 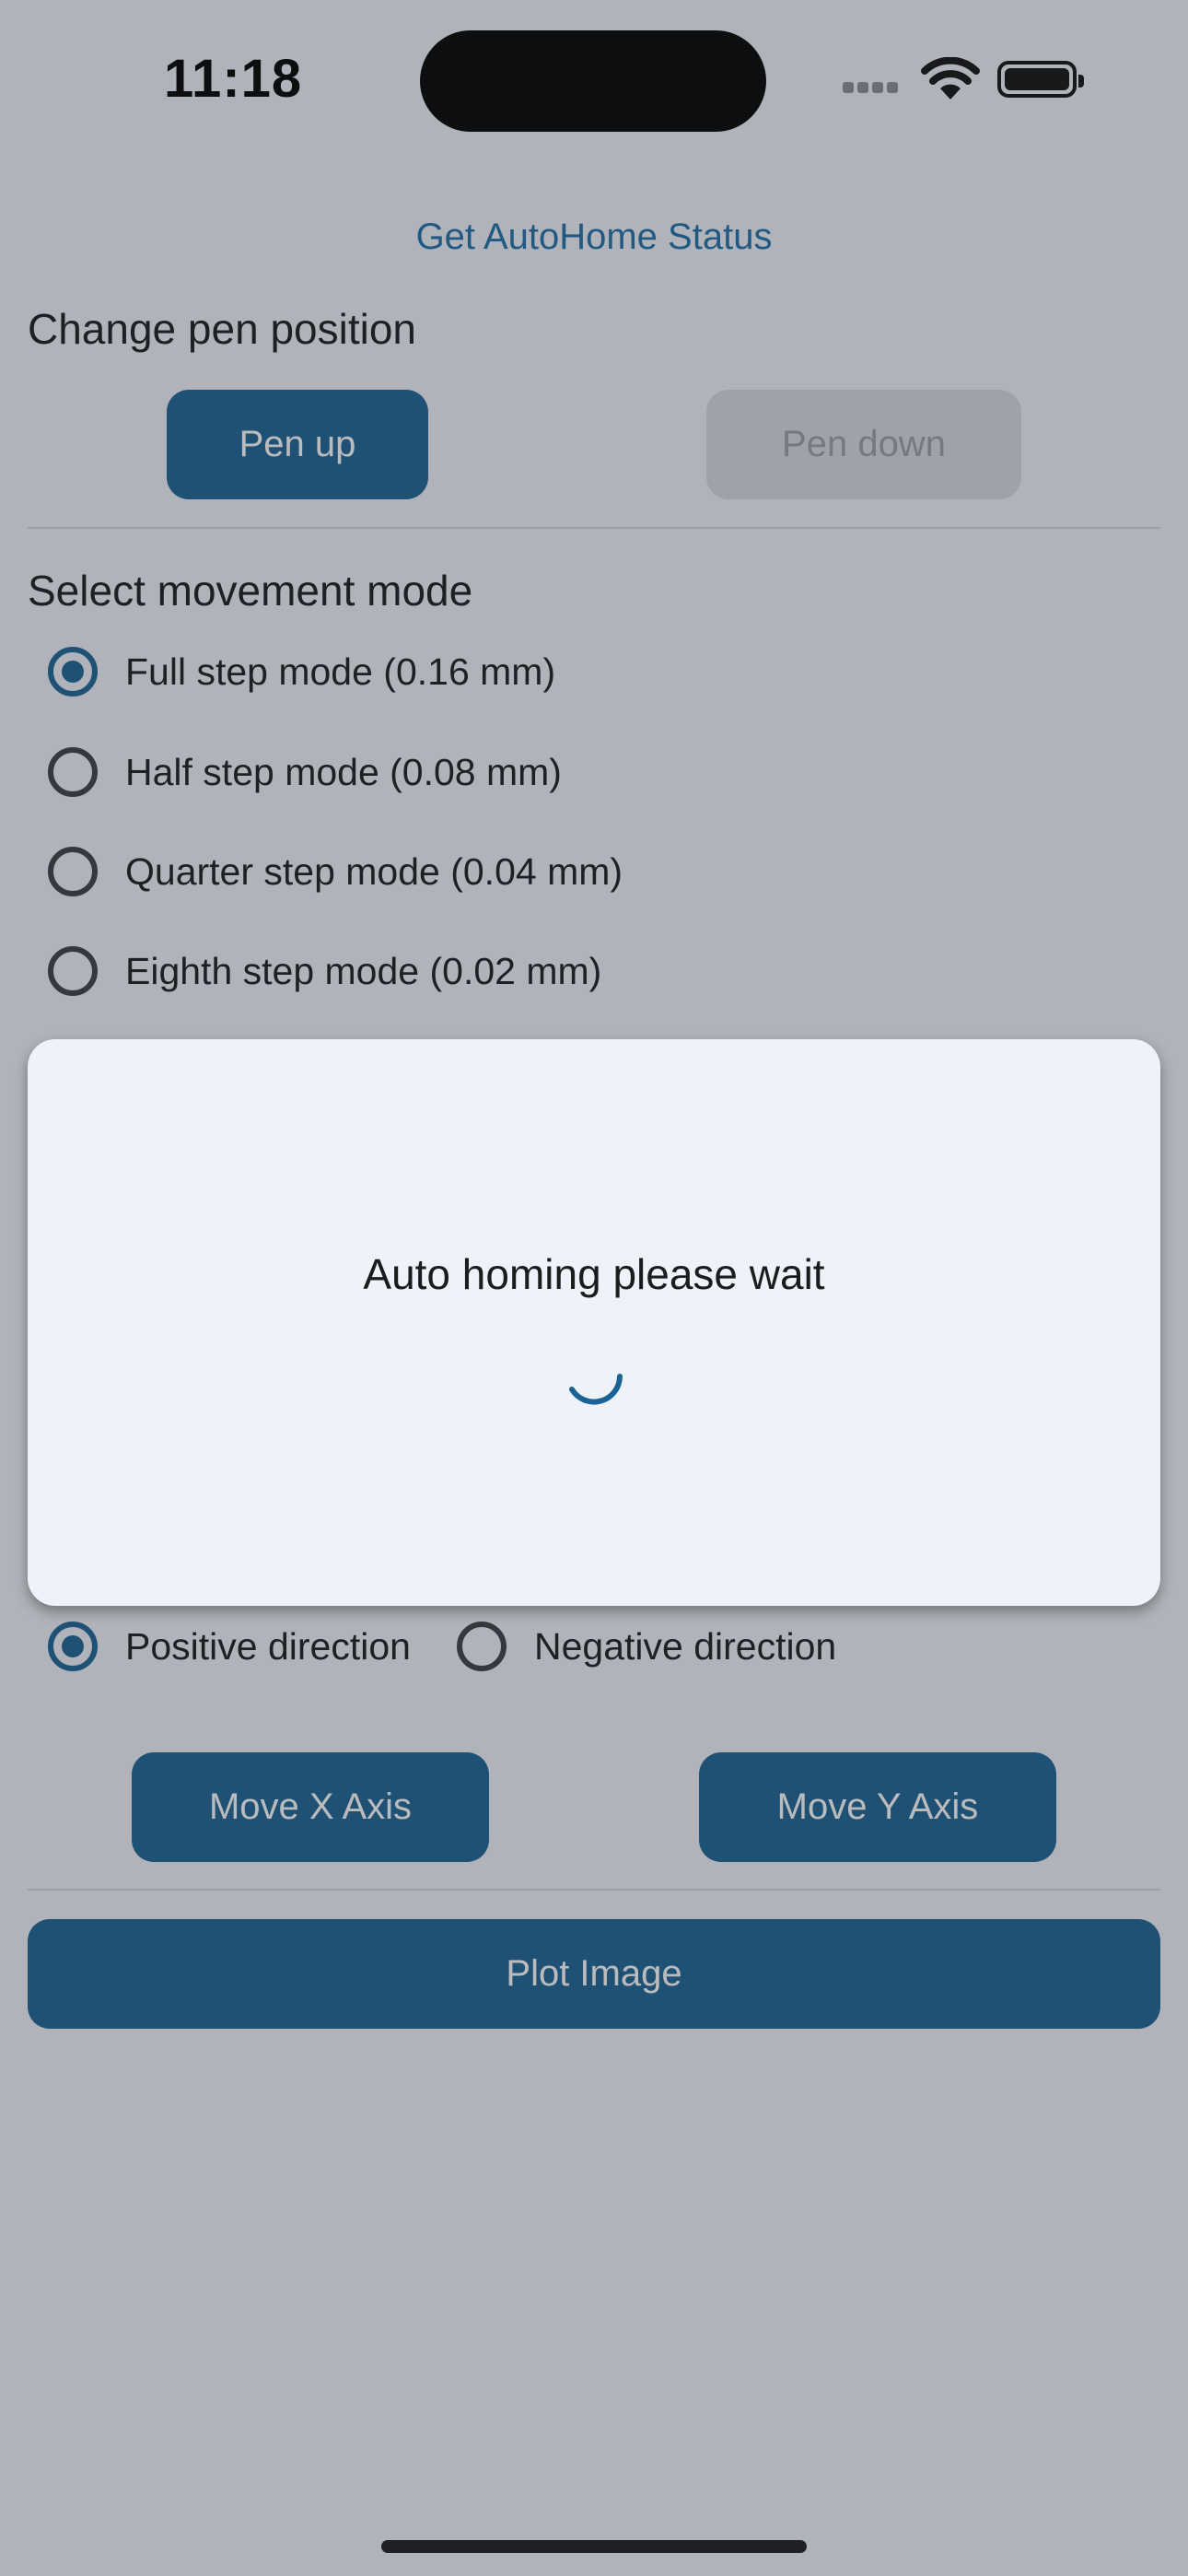 What do you see at coordinates (594, 1376) in the screenshot?
I see `loading-spinner-icon` at bounding box center [594, 1376].